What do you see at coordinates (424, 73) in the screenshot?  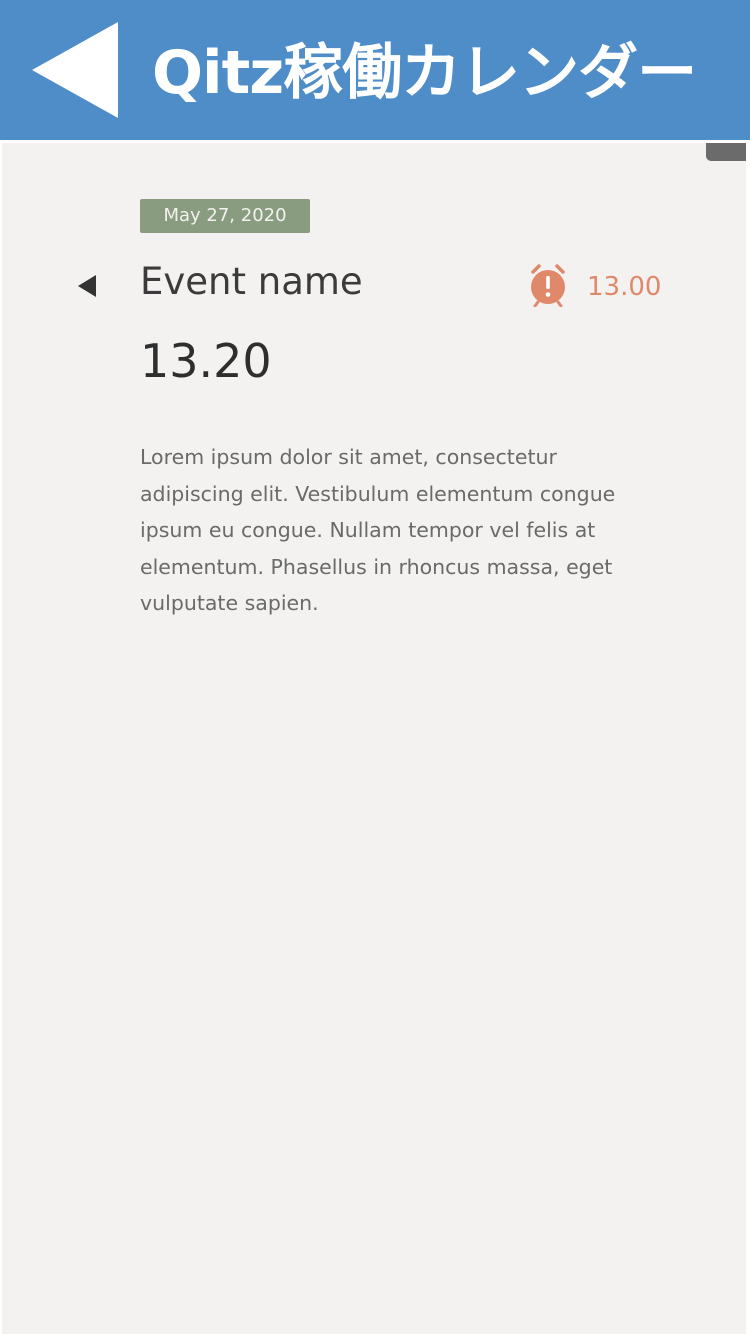 I see `page-title: Qitz稼働カレンダー` at bounding box center [424, 73].